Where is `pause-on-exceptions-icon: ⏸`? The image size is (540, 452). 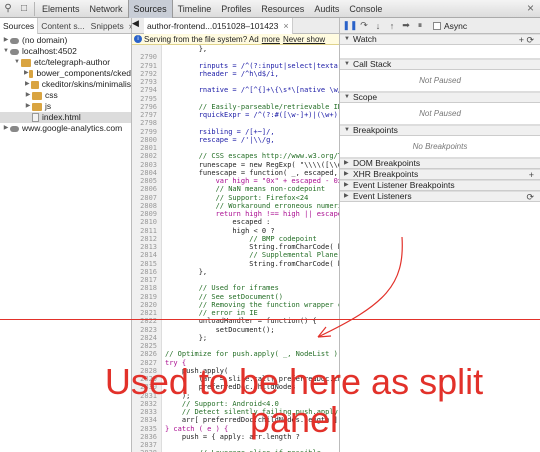
pause-on-exceptions-icon: ⏸ is located at coordinates (420, 26).